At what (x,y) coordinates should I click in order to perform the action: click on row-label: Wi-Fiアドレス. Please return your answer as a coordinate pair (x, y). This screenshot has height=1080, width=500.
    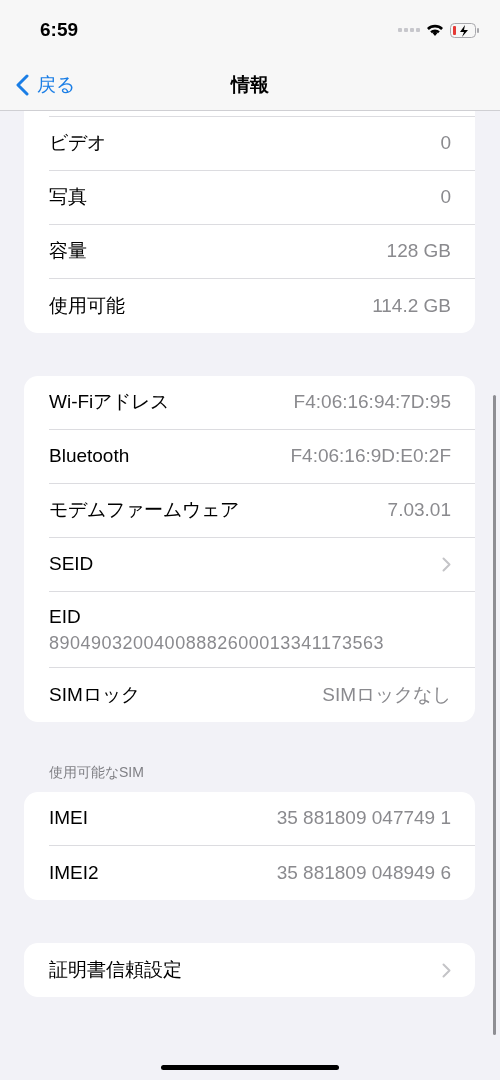
    Looking at the image, I should click on (109, 402).